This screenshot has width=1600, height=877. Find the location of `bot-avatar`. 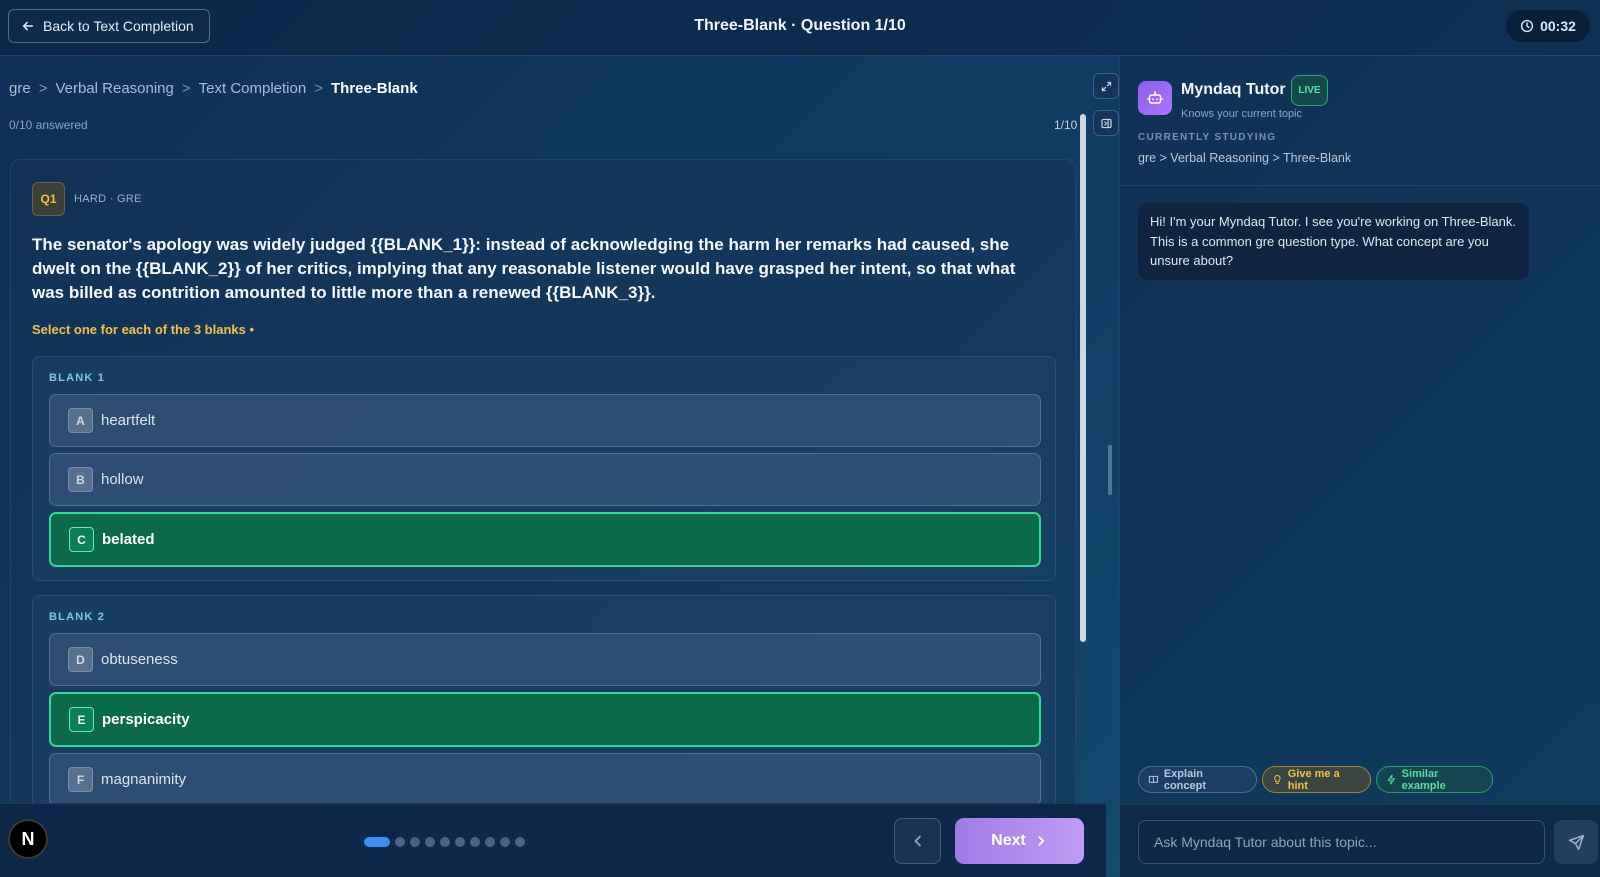

bot-avatar is located at coordinates (1155, 98).